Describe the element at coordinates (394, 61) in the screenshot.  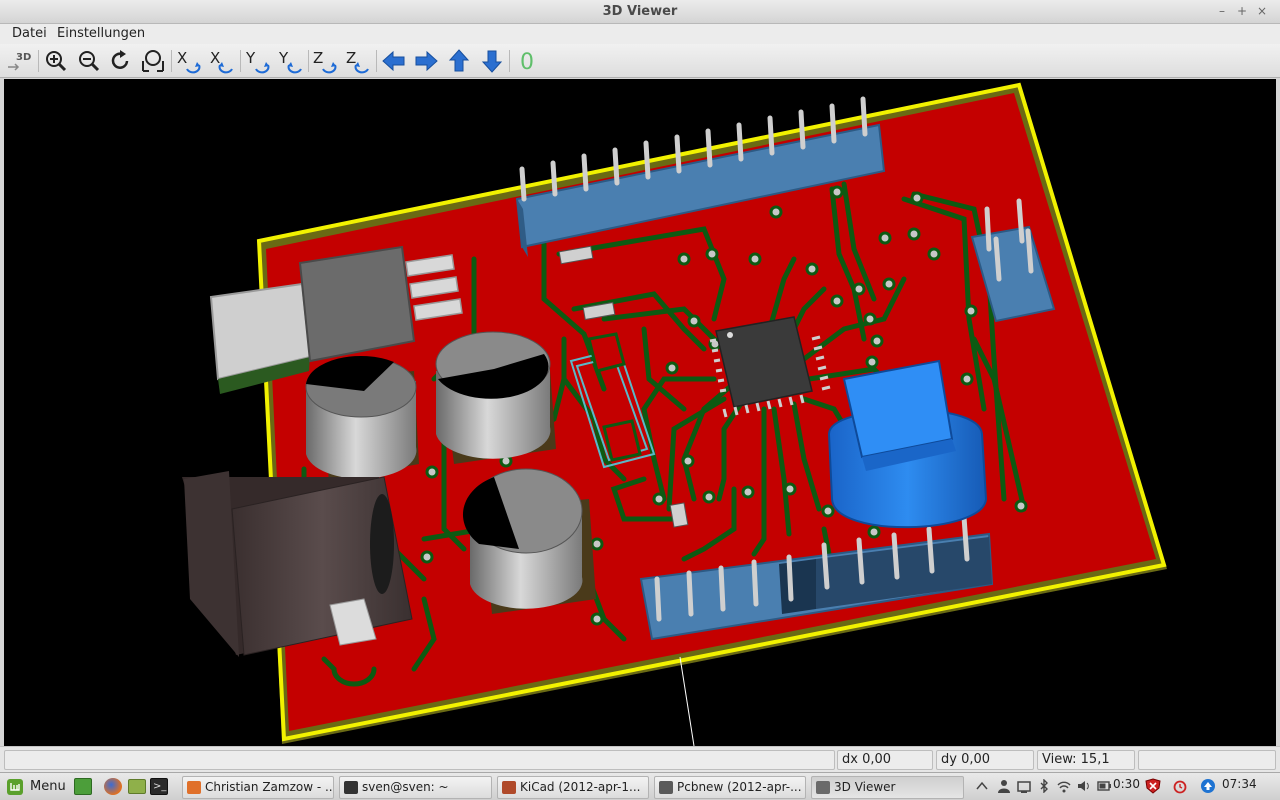
I see `pan-left-button` at that location.